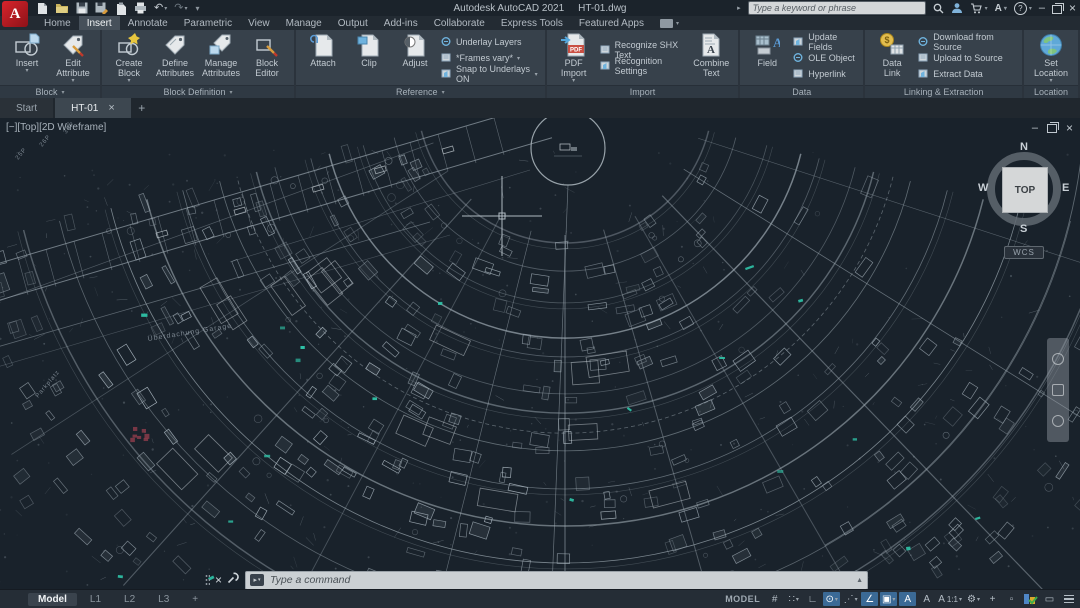 This screenshot has width=1080, height=608. I want to click on viewcube: N S W E TOP, so click(1024, 188).